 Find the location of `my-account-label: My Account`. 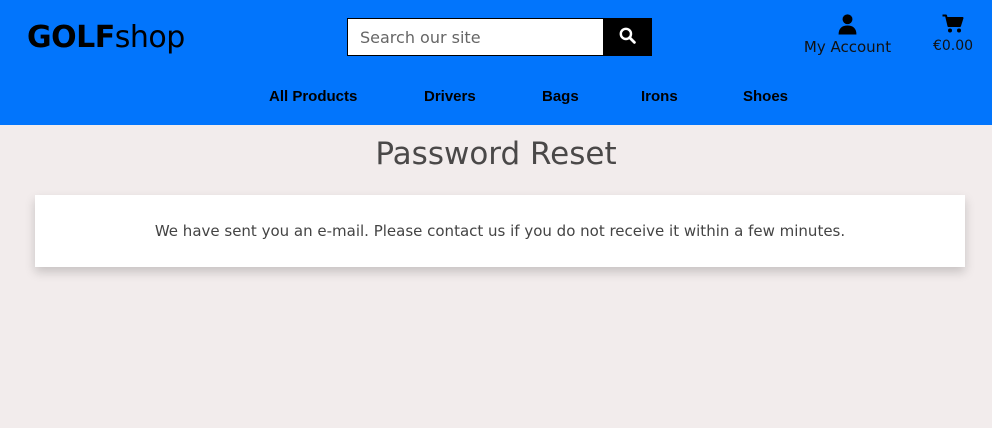

my-account-label: My Account is located at coordinates (847, 47).